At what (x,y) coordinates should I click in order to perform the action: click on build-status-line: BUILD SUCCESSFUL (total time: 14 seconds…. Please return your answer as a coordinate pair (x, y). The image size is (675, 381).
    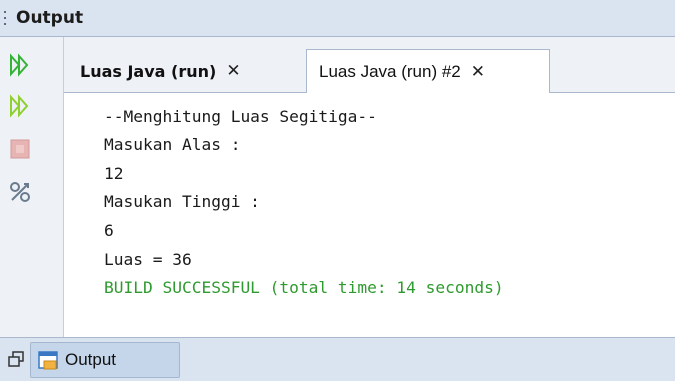
    Looking at the image, I should click on (304, 287).